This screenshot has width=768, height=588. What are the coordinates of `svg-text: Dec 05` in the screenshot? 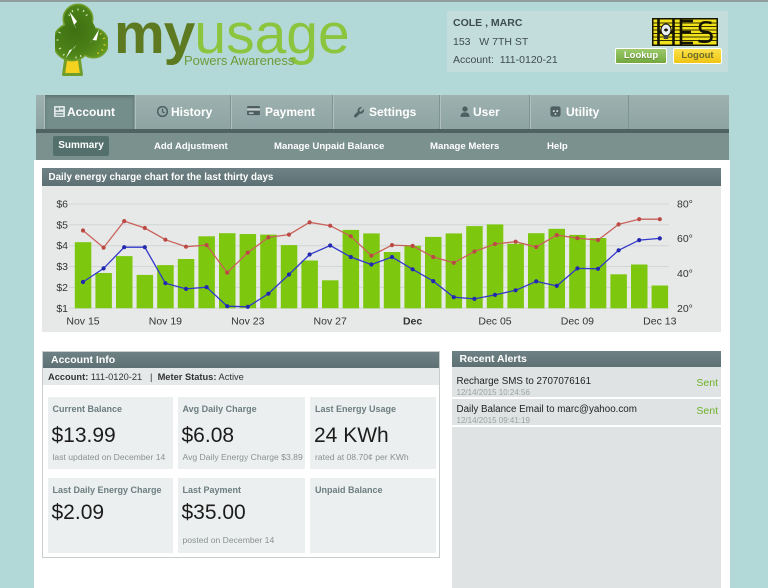 It's located at (494, 322).